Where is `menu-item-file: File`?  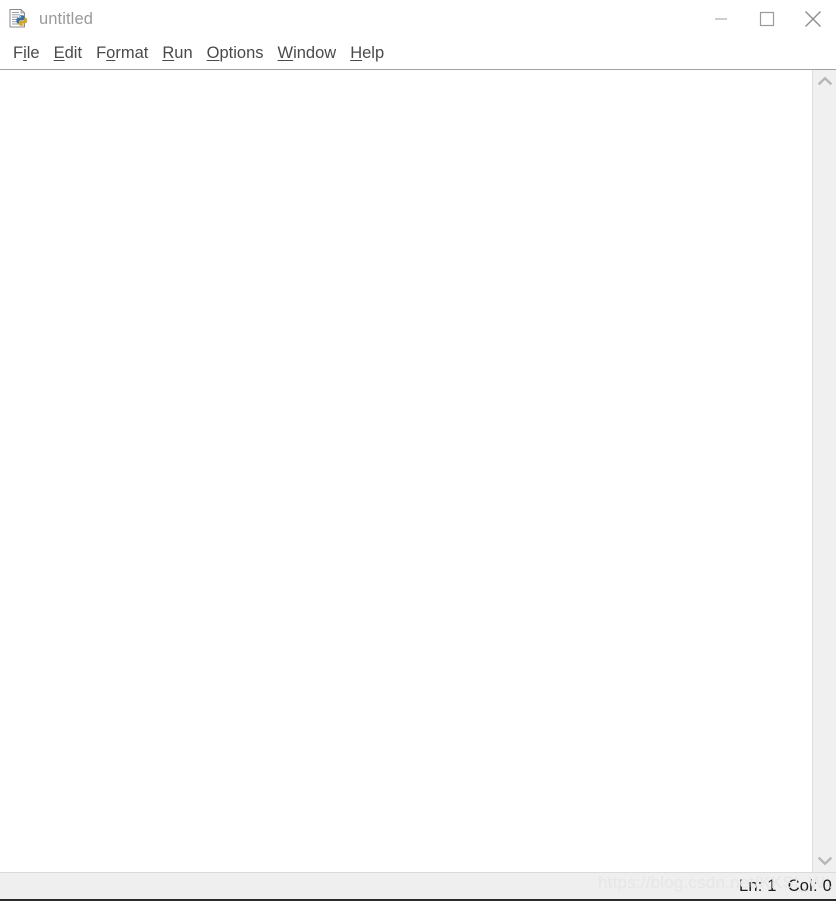 menu-item-file: File is located at coordinates (26, 53).